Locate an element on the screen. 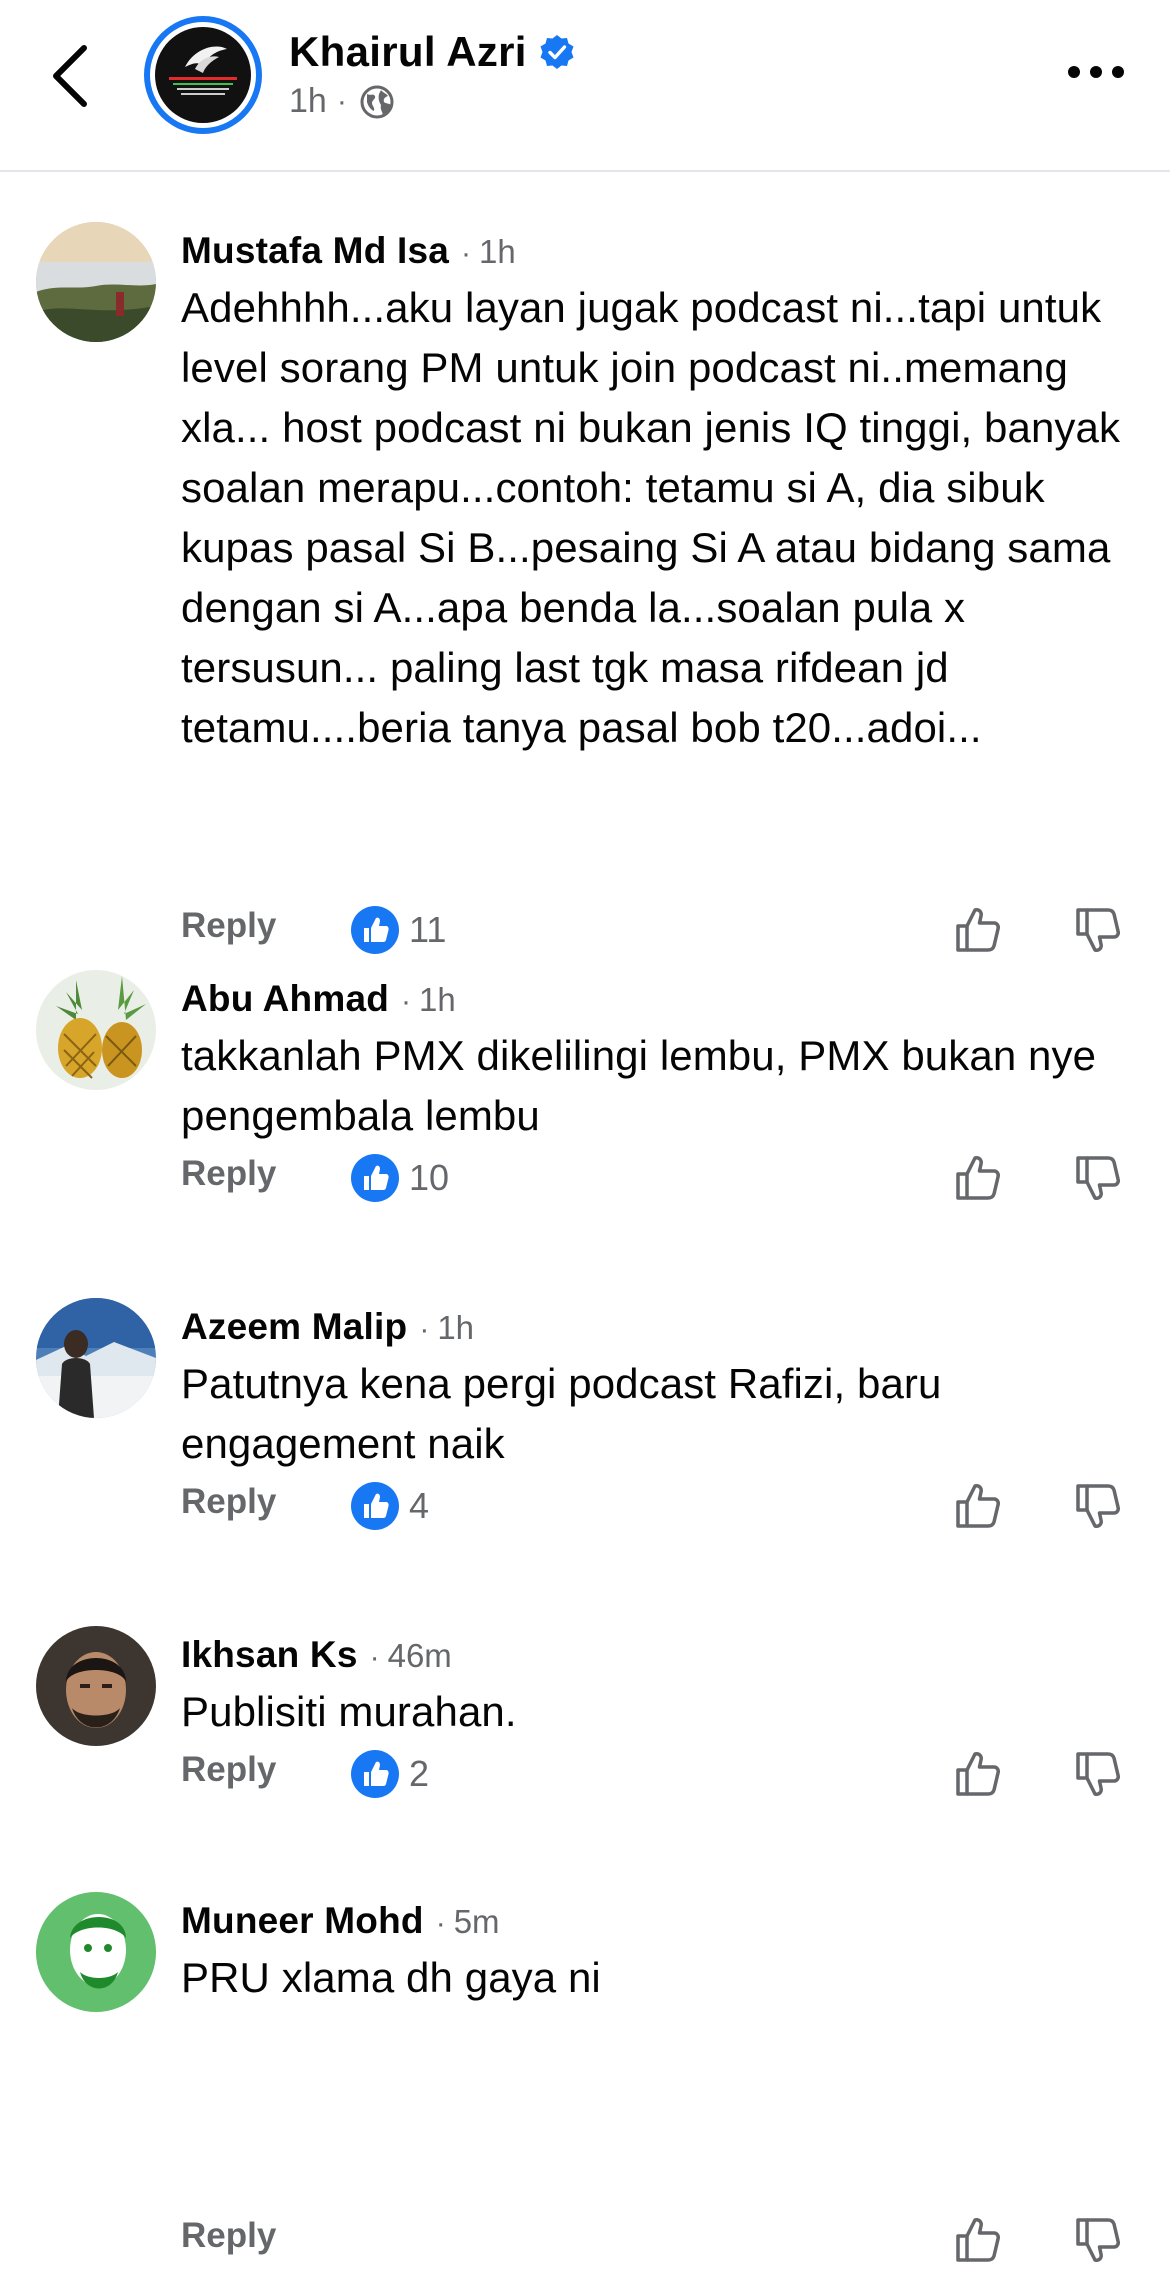 Image resolution: width=1170 pixels, height=2271 pixels. comment-header: Mustafa Md Isa · 1h is located at coordinates (348, 254).